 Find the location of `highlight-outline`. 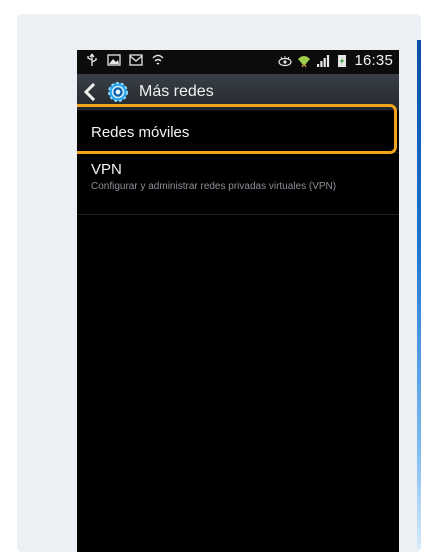

highlight-outline is located at coordinates (237, 129).